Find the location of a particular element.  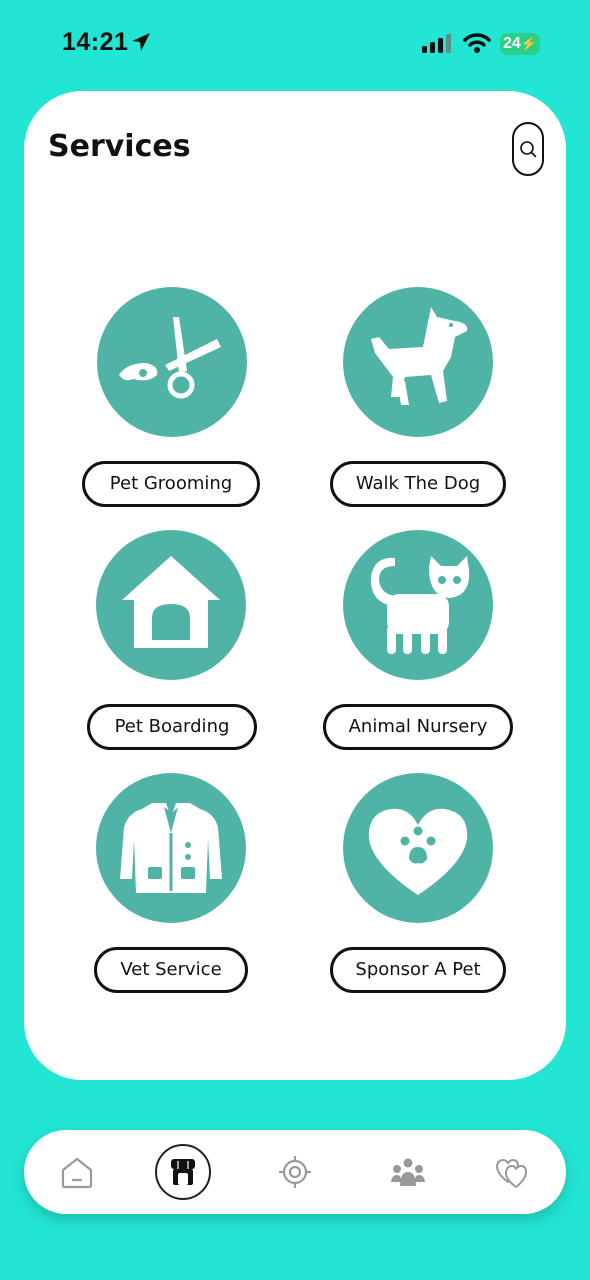

walk-the-dog-label: Walk The Dog is located at coordinates (418, 483).